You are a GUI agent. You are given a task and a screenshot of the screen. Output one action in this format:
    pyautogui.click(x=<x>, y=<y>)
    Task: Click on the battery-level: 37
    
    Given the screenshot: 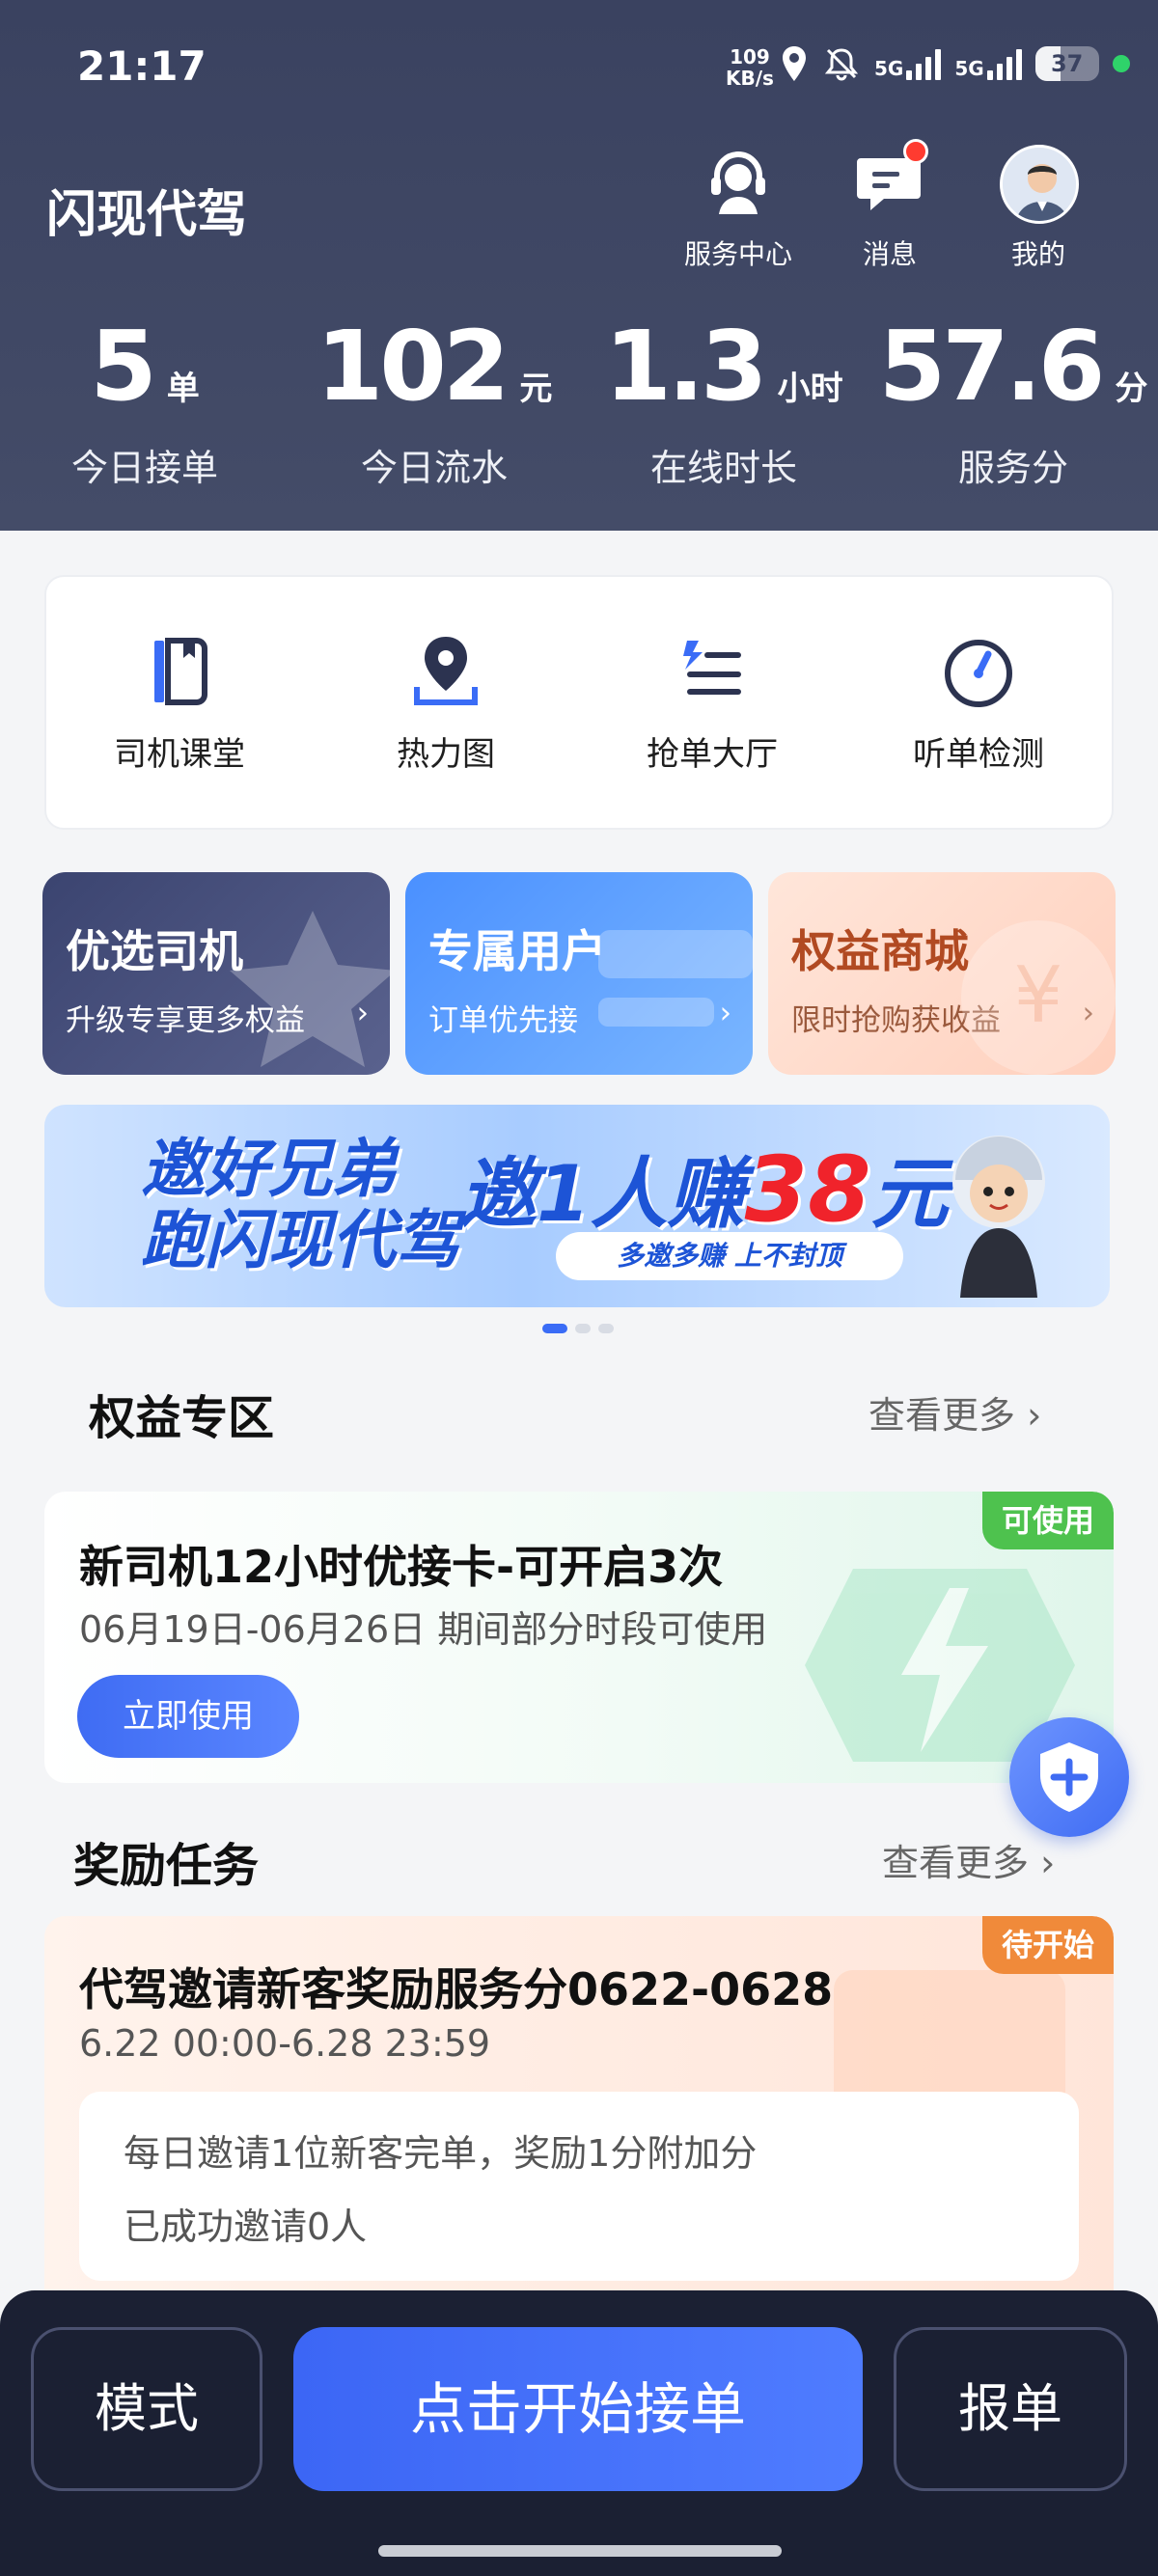 What is the action you would take?
    pyautogui.click(x=1067, y=64)
    